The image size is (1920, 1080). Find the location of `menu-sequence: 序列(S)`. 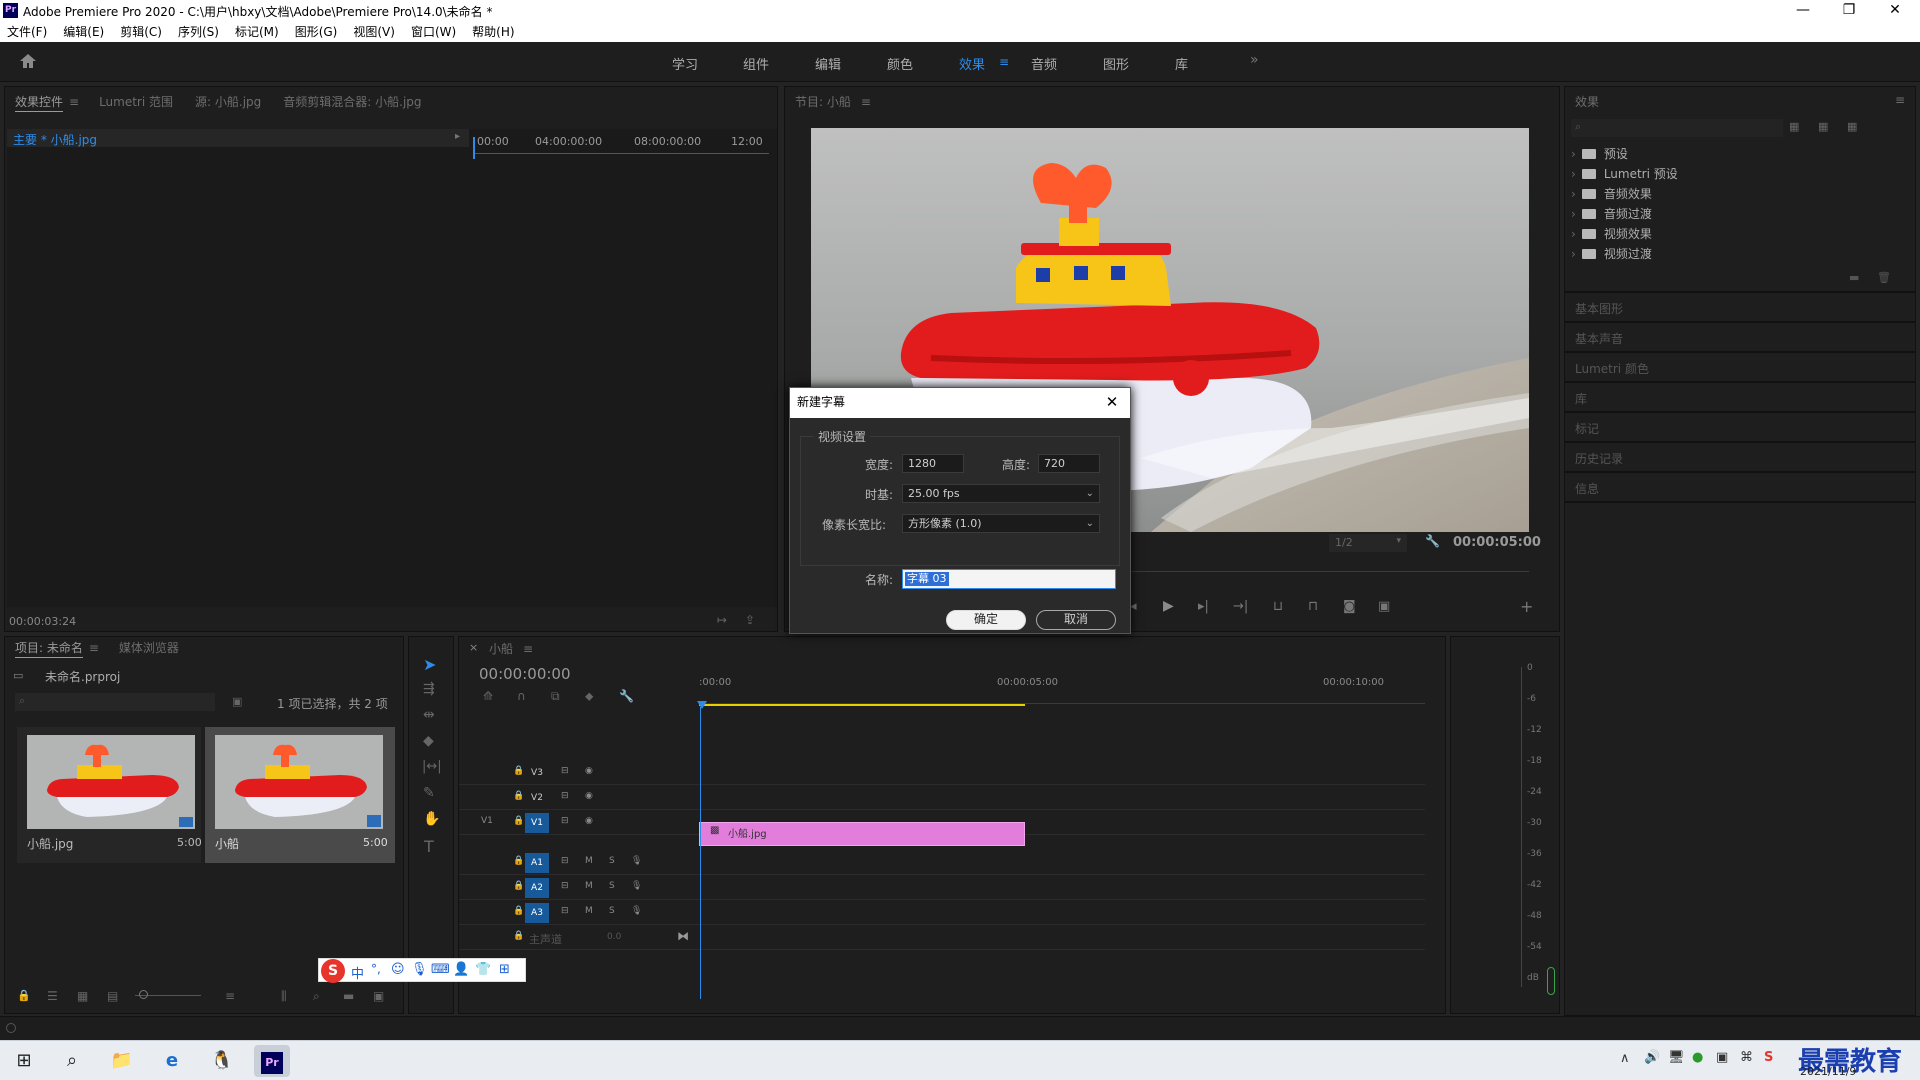

menu-sequence: 序列(S) is located at coordinates (198, 32).